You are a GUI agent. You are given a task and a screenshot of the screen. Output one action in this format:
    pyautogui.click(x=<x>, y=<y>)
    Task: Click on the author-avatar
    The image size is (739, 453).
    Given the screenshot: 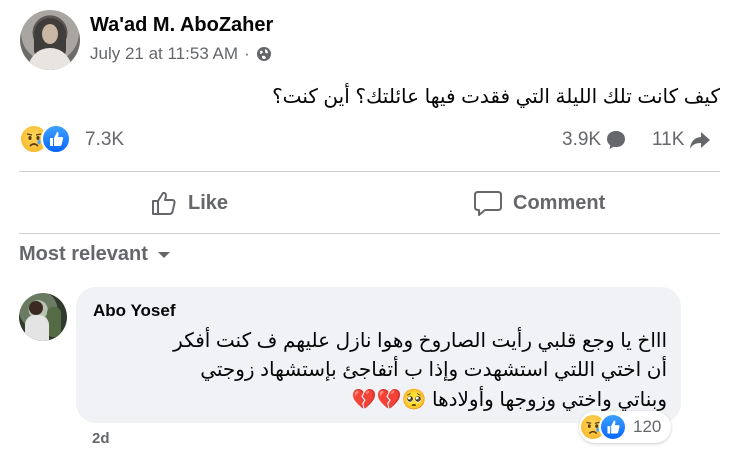 What is the action you would take?
    pyautogui.click(x=50, y=40)
    